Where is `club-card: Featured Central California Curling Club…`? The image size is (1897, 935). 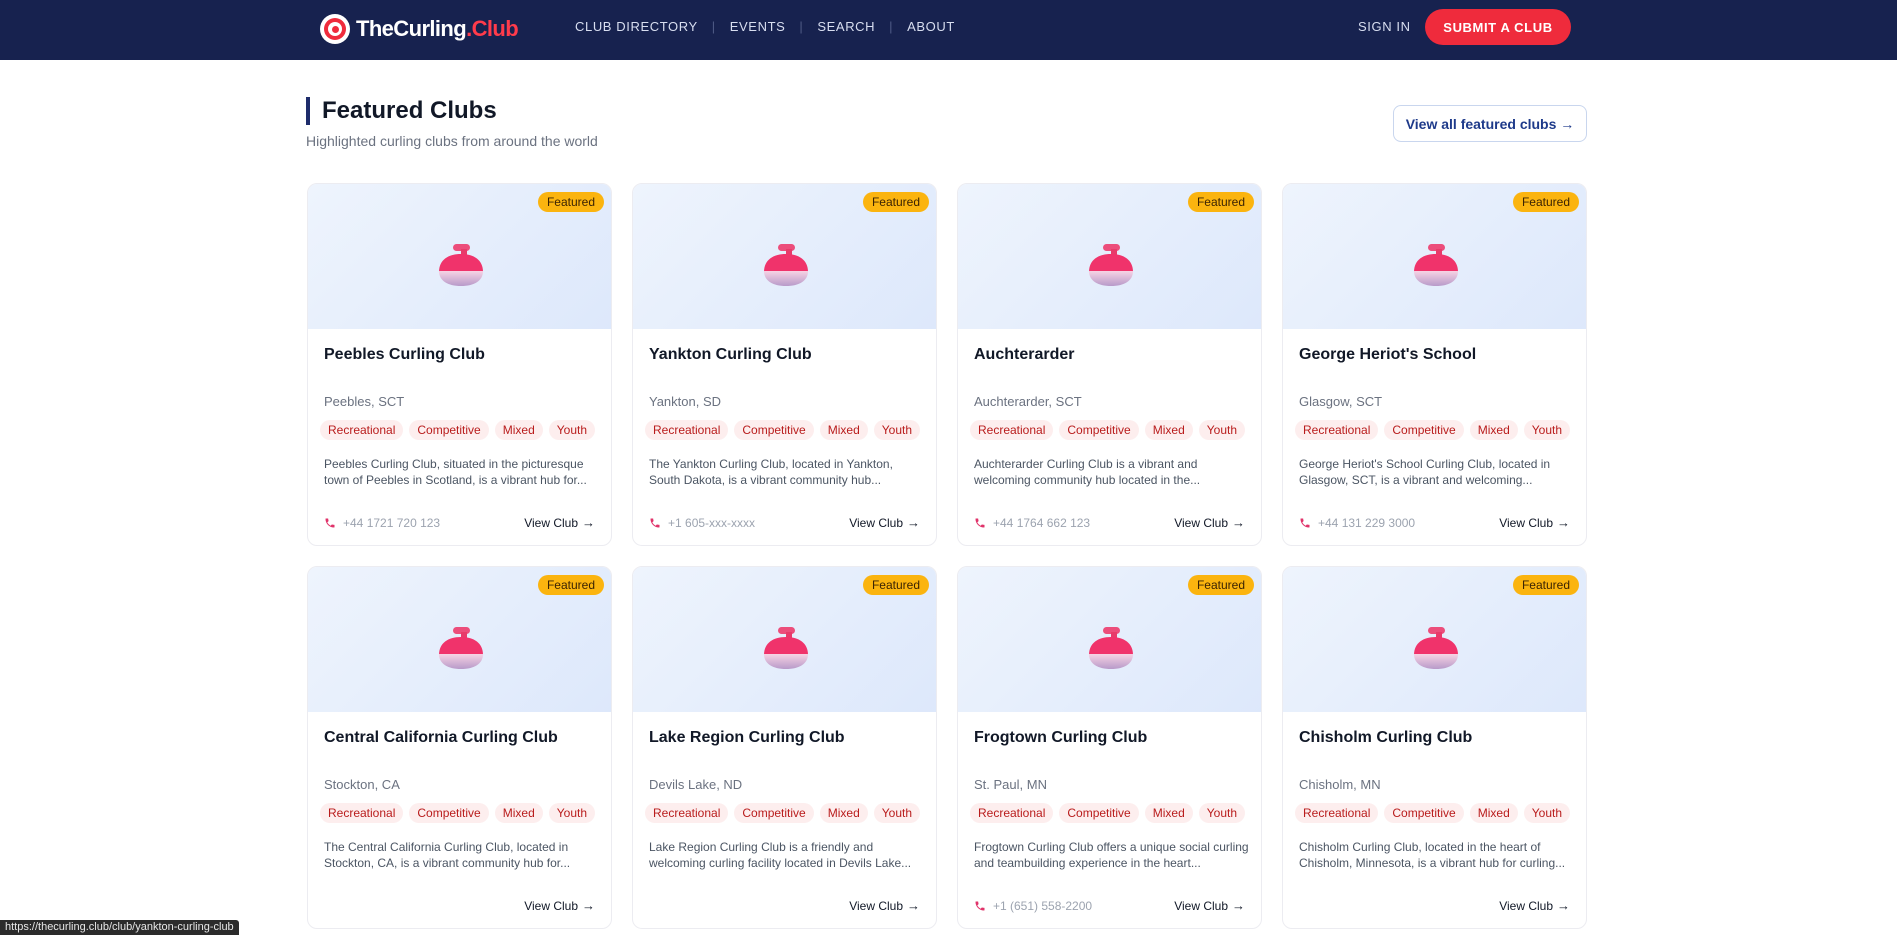
club-card: Featured Central California Curling Club… is located at coordinates (459, 747).